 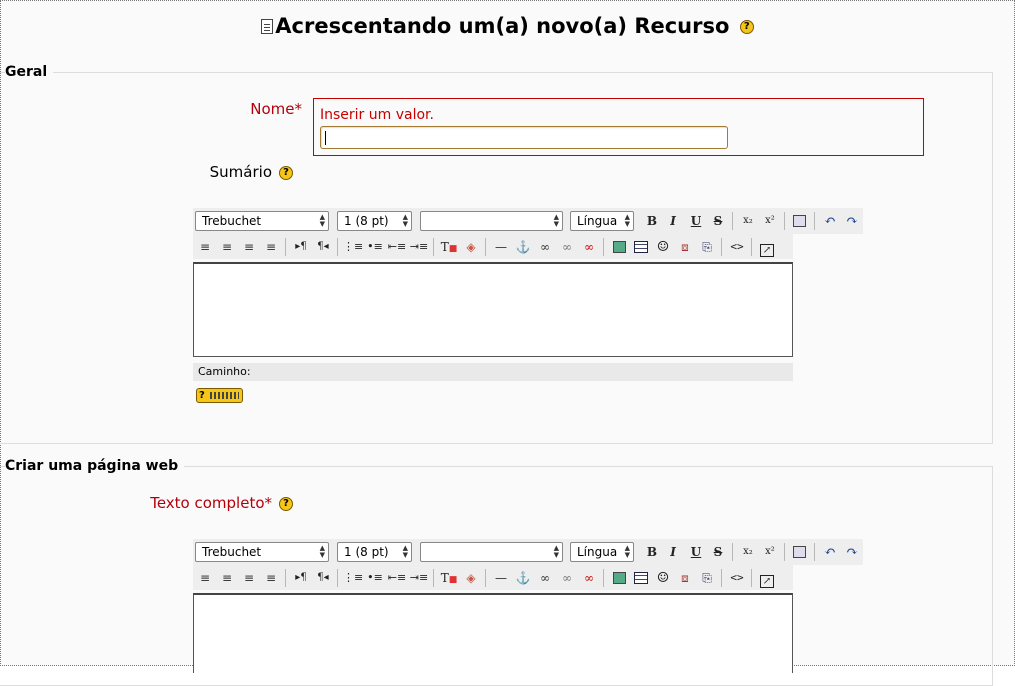 What do you see at coordinates (493, 309) in the screenshot?
I see `sumario-editor-area` at bounding box center [493, 309].